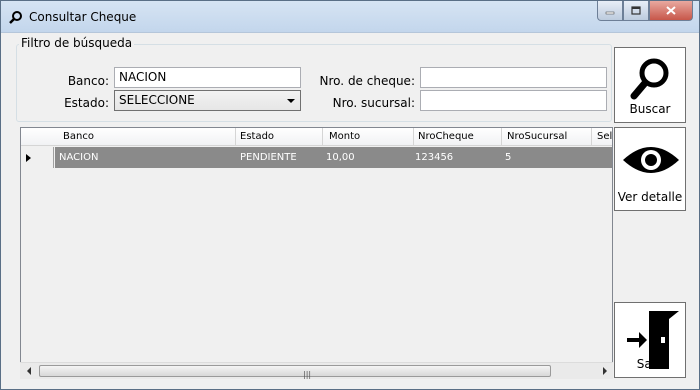 This screenshot has height=390, width=700. I want to click on scroll-right-icon, so click(605, 371).